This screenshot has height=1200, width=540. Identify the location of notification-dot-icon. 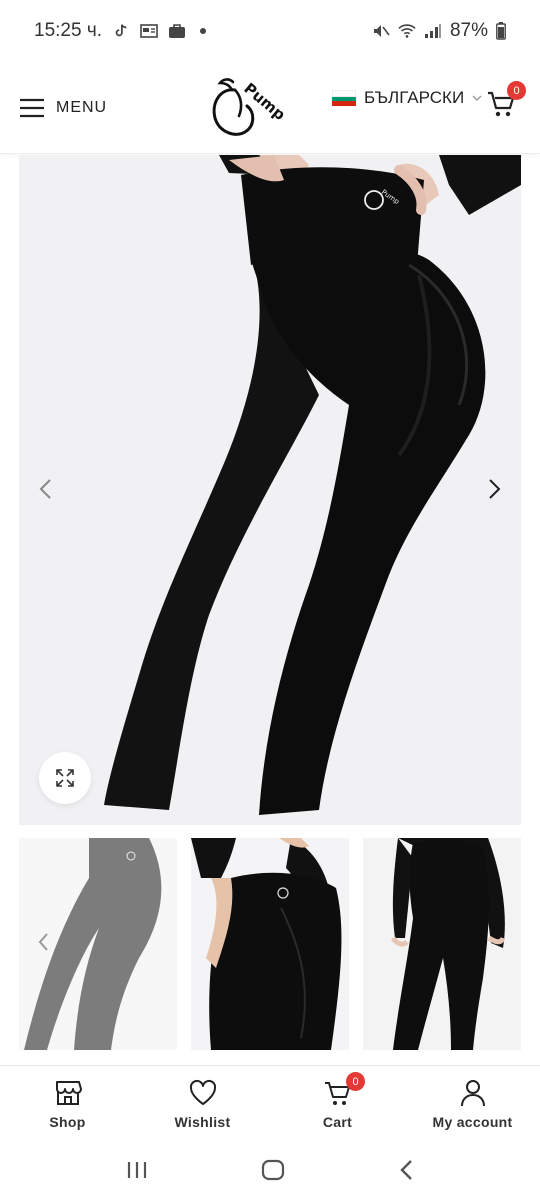
(203, 31).